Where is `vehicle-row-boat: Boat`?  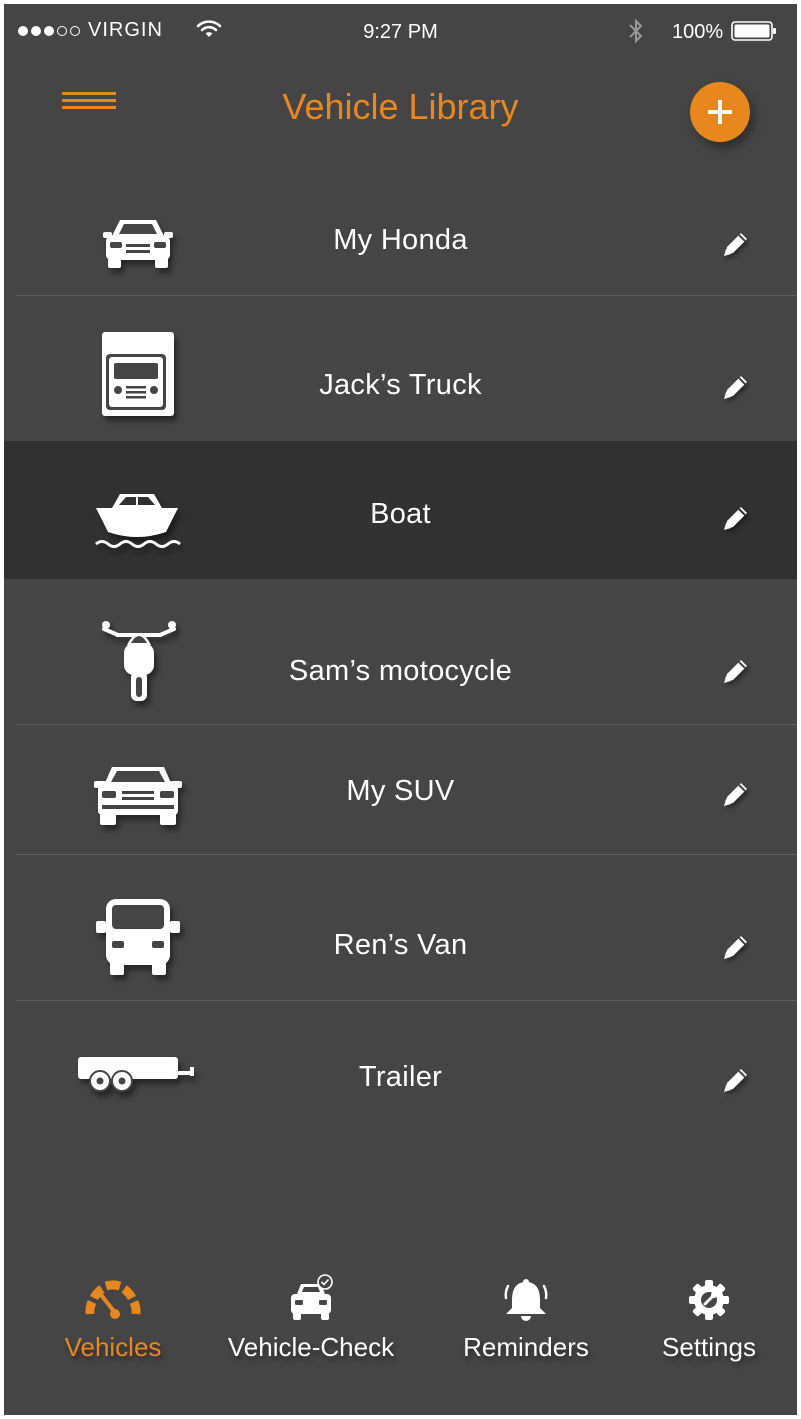 vehicle-row-boat: Boat is located at coordinates (400, 510).